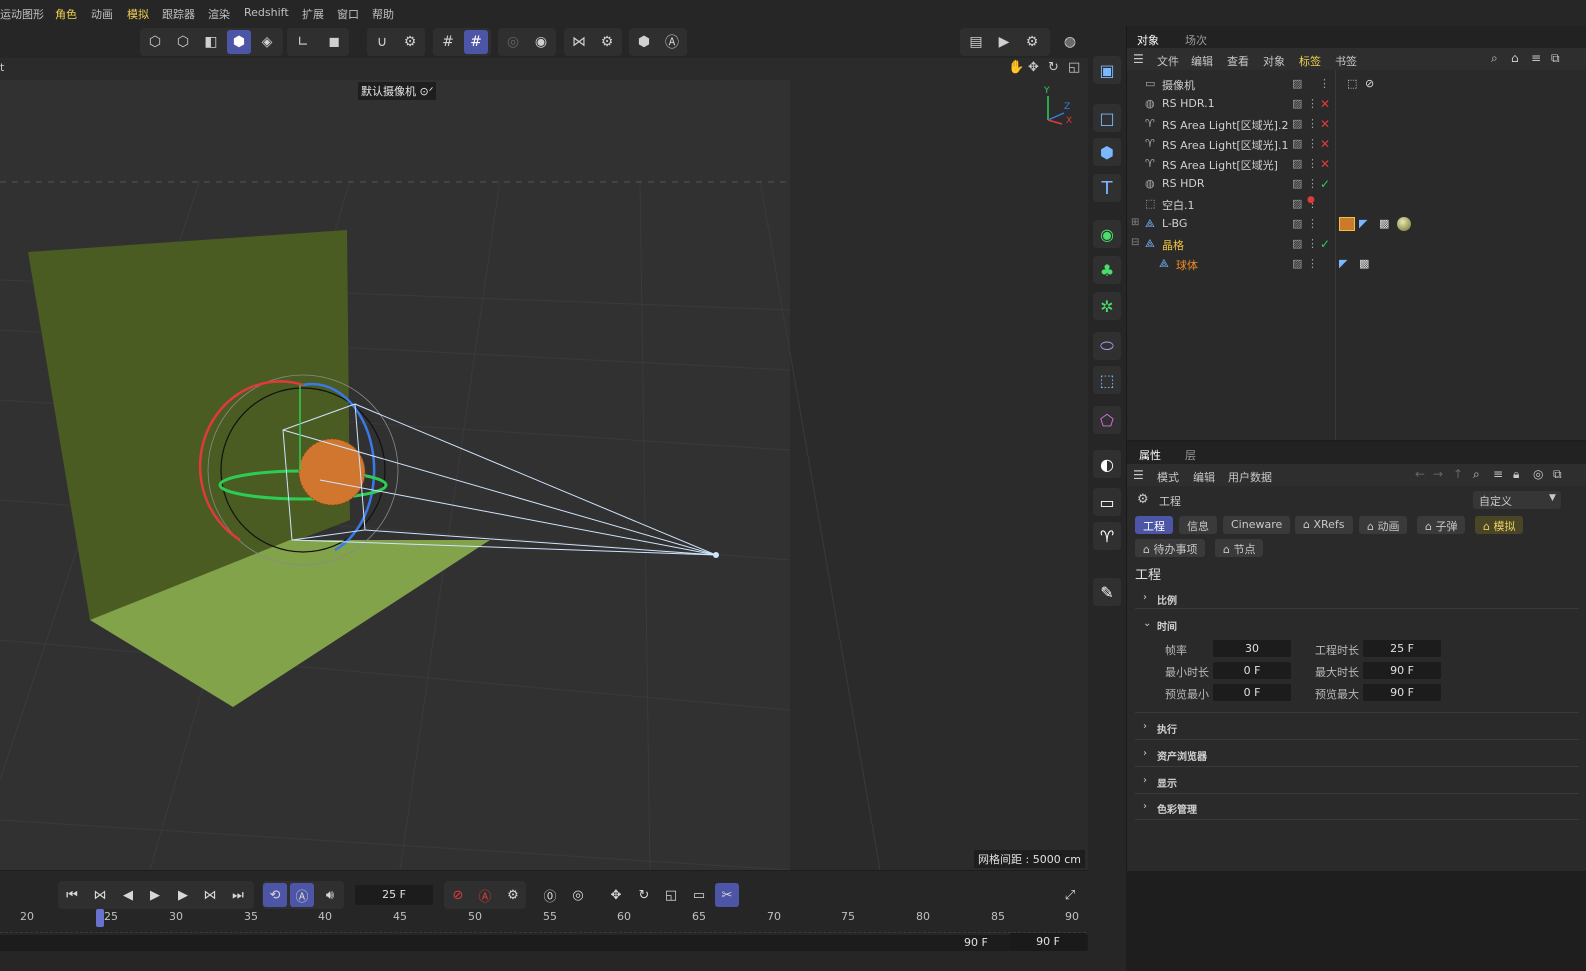 This screenshot has height=971, width=1586. I want to click on object-row: ▭ 摄像机 ▨ ⋮ ⬚ ⊘, so click(1356, 84).